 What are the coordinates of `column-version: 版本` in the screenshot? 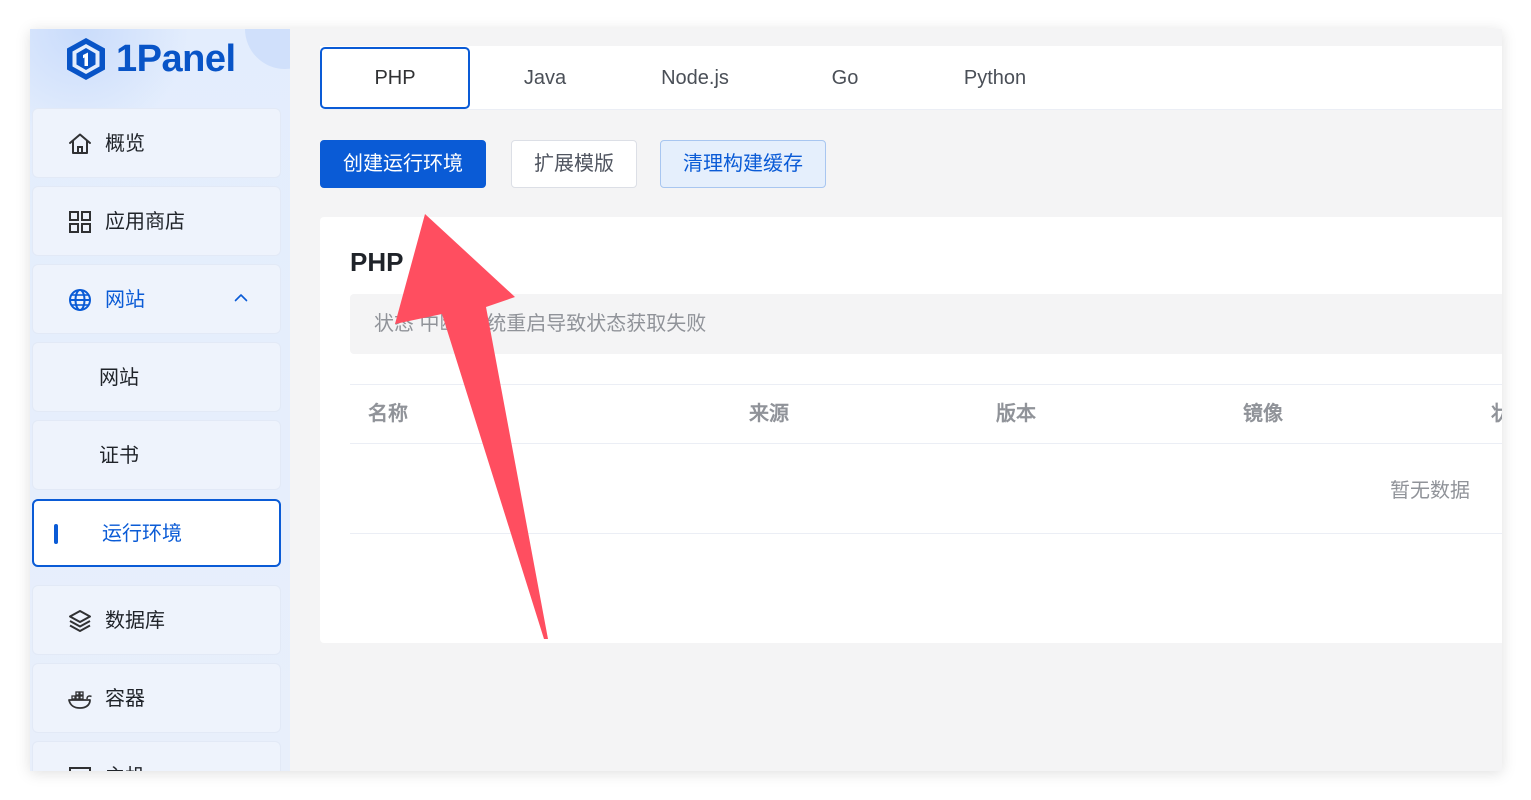 It's located at (1016, 414).